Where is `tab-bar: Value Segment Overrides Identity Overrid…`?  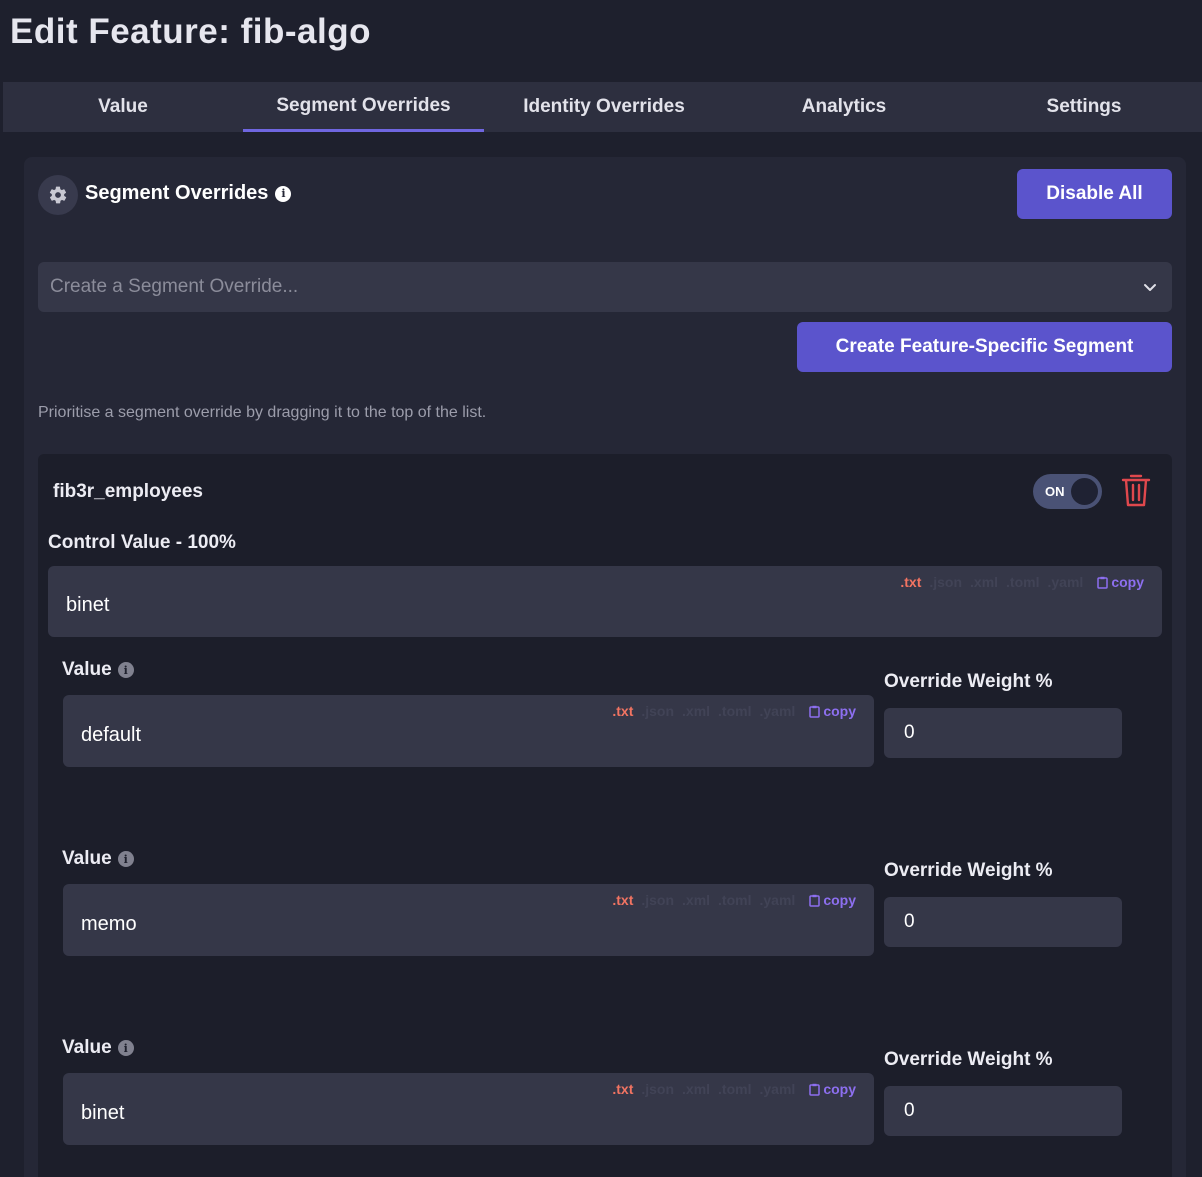
tab-bar: Value Segment Overrides Identity Overrid… is located at coordinates (602, 107).